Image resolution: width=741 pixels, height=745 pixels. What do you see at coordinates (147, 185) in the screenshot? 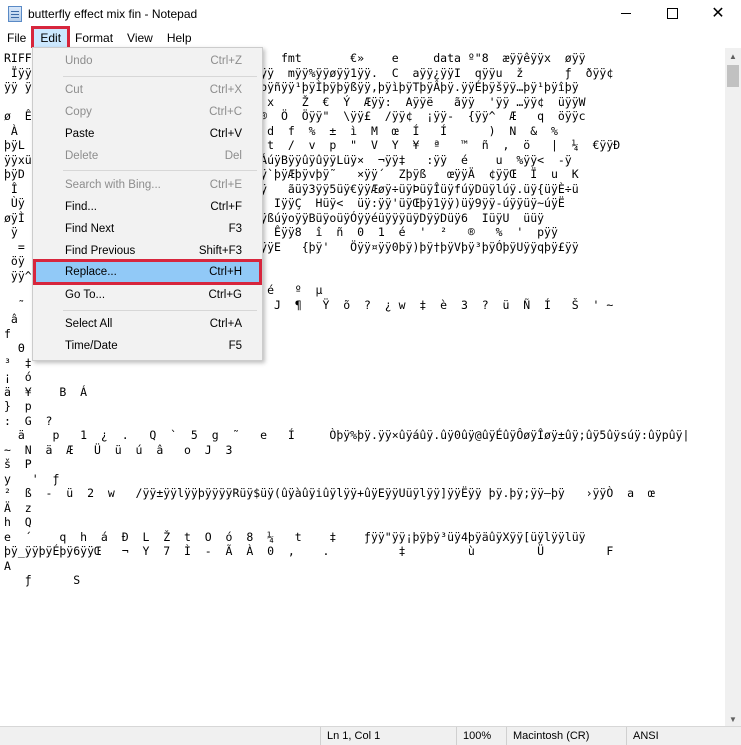
I see `menu-item-search-bing: Search with Bing... Ctrl+E` at bounding box center [147, 185].